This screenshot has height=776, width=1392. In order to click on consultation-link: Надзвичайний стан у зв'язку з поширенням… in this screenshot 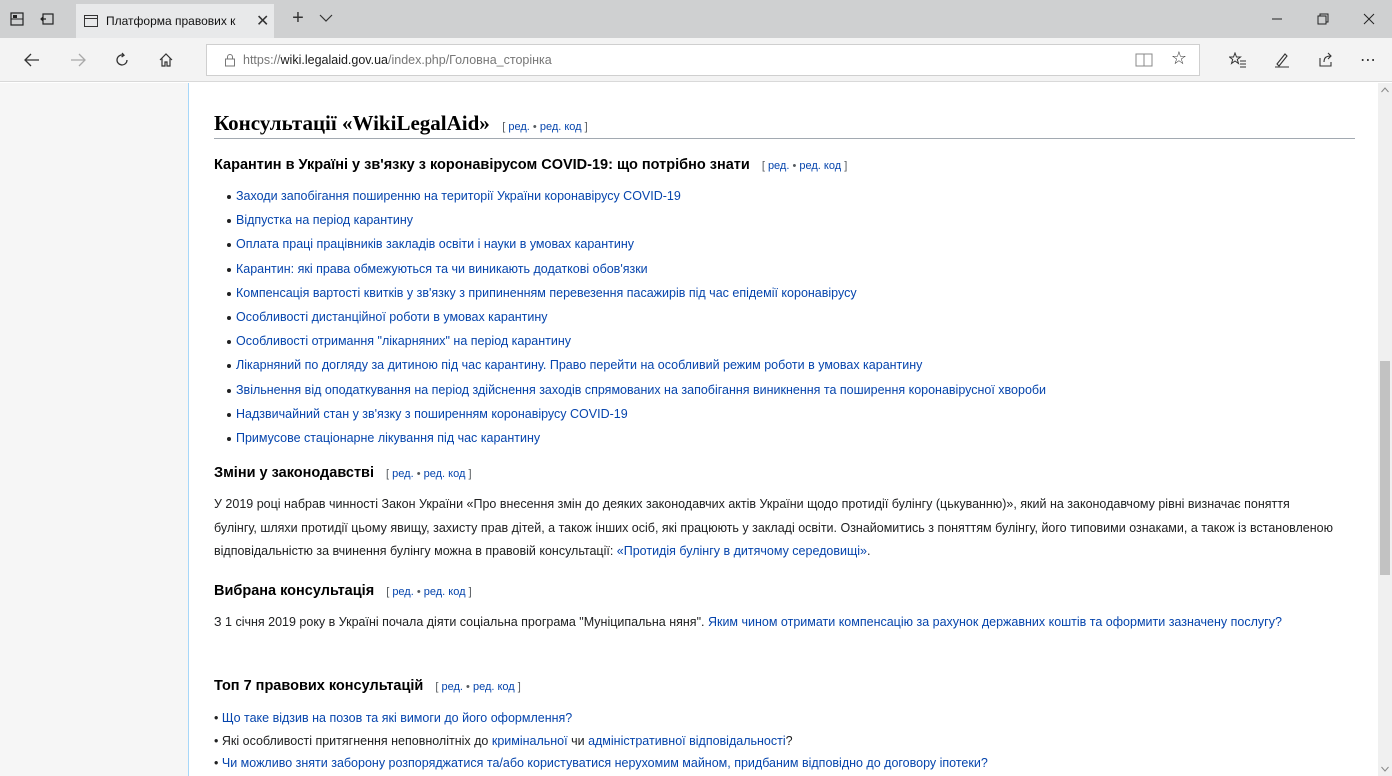, I will do `click(432, 414)`.